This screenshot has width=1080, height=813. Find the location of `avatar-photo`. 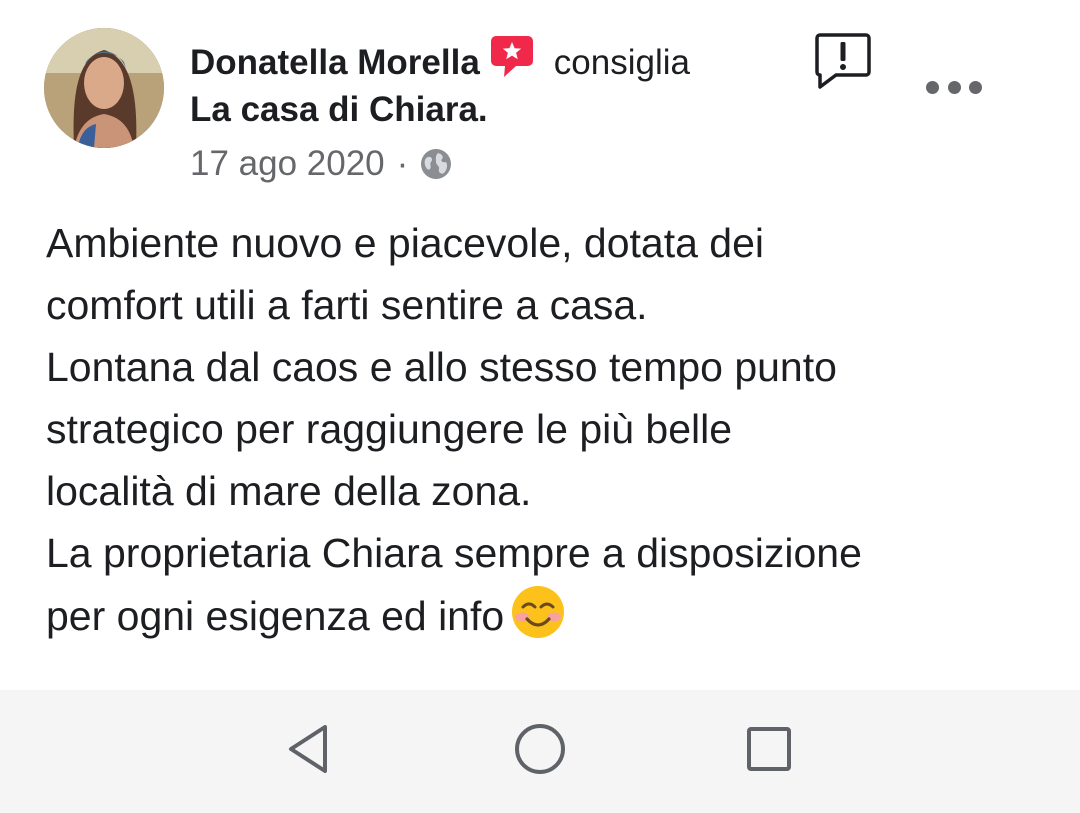

avatar-photo is located at coordinates (104, 88).